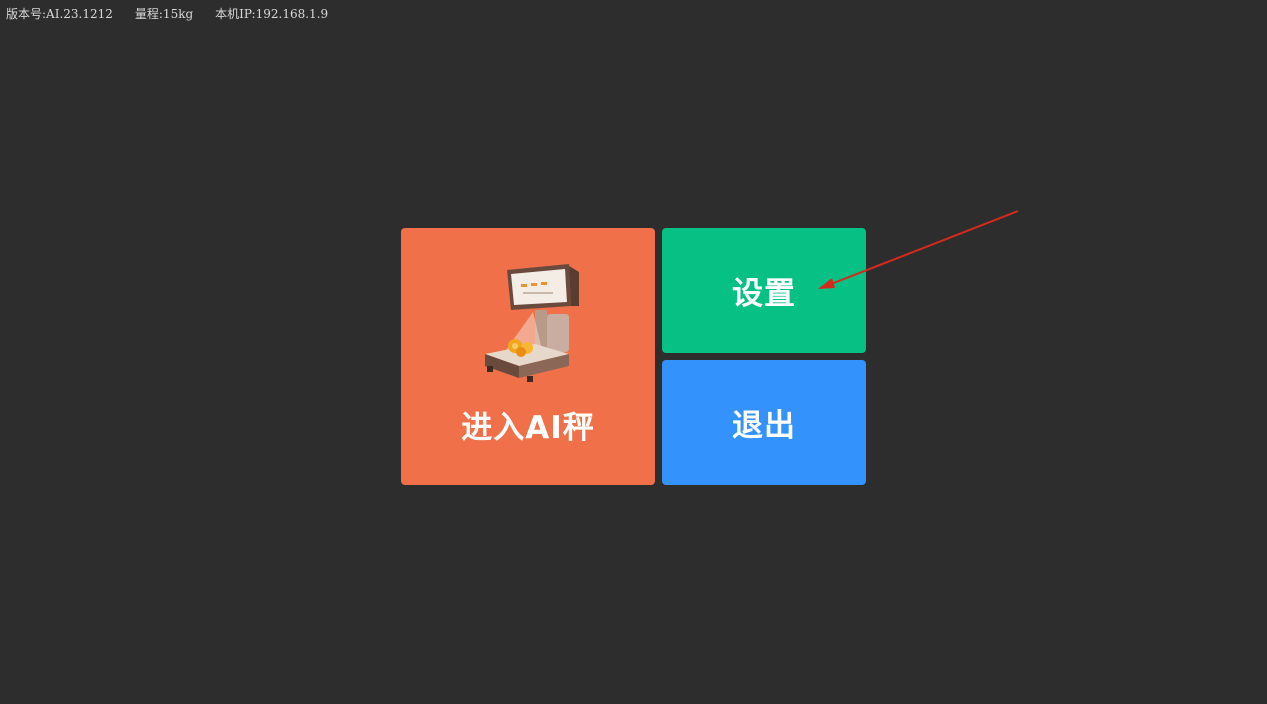 This screenshot has height=704, width=1267. Describe the element at coordinates (764, 294) in the screenshot. I see `settings-label: 设置` at that location.